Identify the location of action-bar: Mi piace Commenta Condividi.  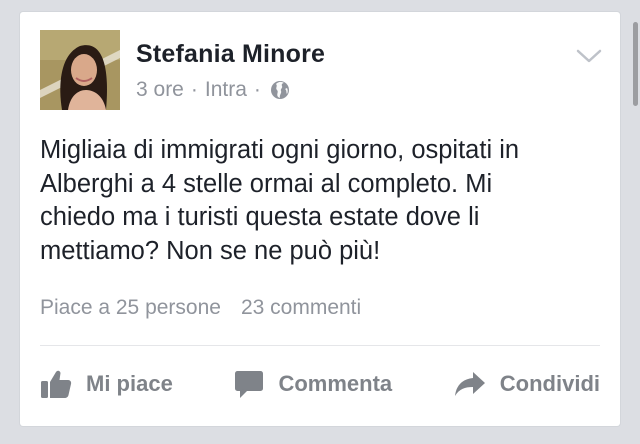
(320, 384).